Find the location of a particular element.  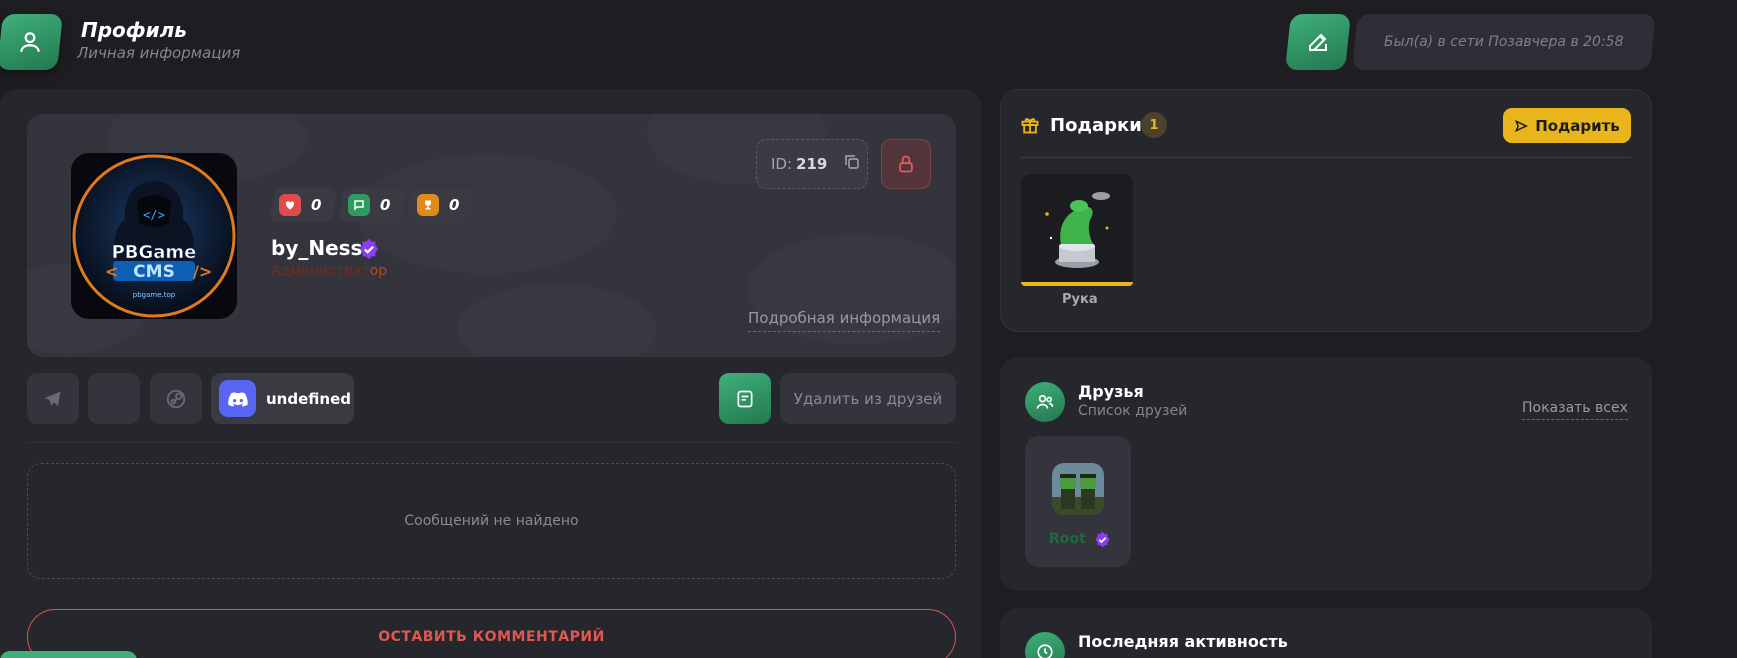

edit-profile-button is located at coordinates (1318, 42).